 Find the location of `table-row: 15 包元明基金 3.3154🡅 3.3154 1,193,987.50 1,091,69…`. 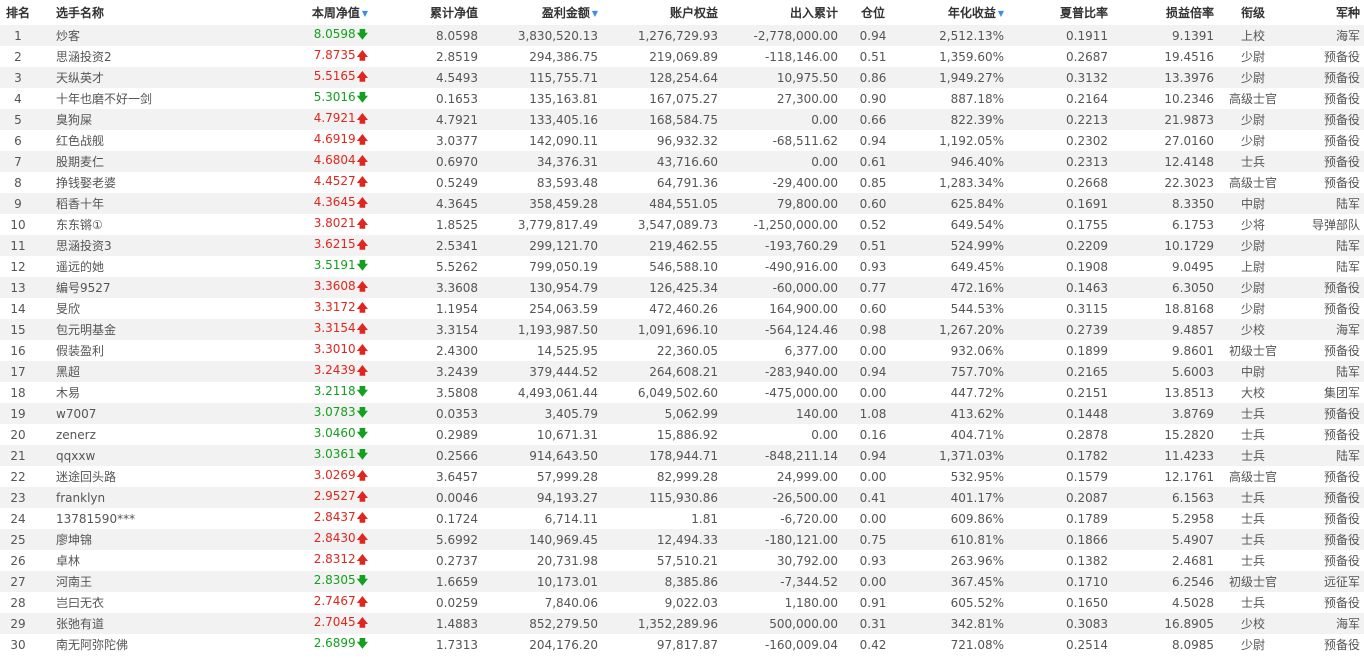

table-row: 15 包元明基金 3.3154🡅 3.3154 1,193,987.50 1,091,69… is located at coordinates (682, 329).